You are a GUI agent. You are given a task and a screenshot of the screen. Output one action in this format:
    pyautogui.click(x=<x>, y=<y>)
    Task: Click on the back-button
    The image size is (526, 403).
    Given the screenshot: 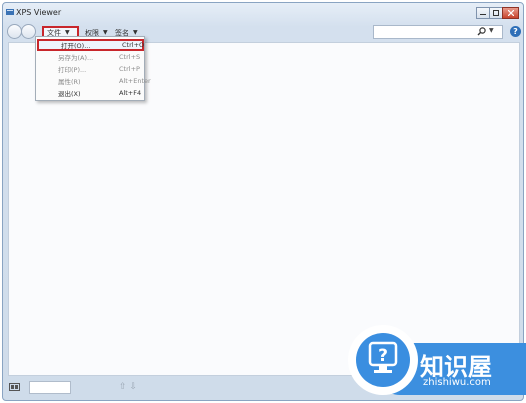 What is the action you would take?
    pyautogui.click(x=14, y=31)
    